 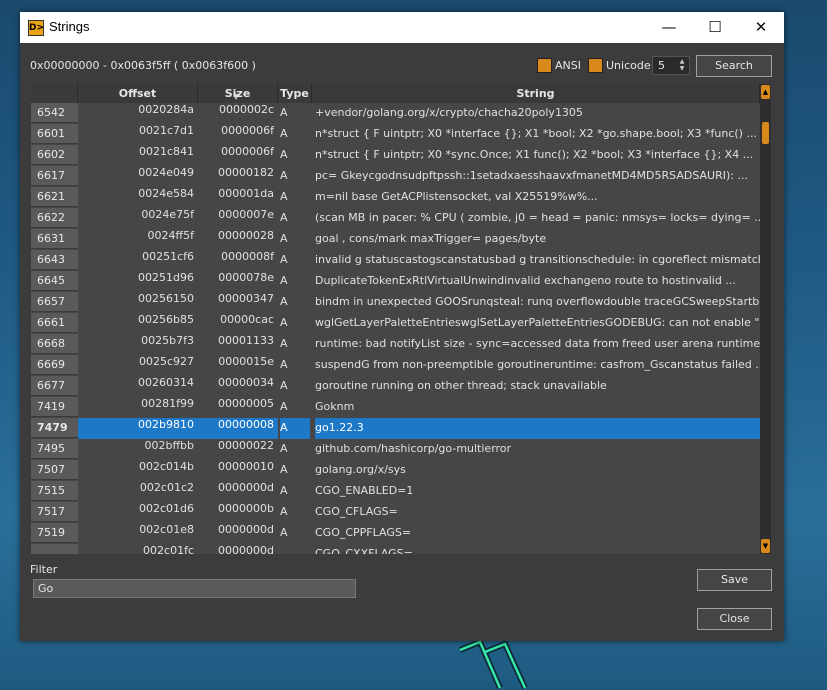 I want to click on cell-offset: 00281f99, so click(x=167, y=403).